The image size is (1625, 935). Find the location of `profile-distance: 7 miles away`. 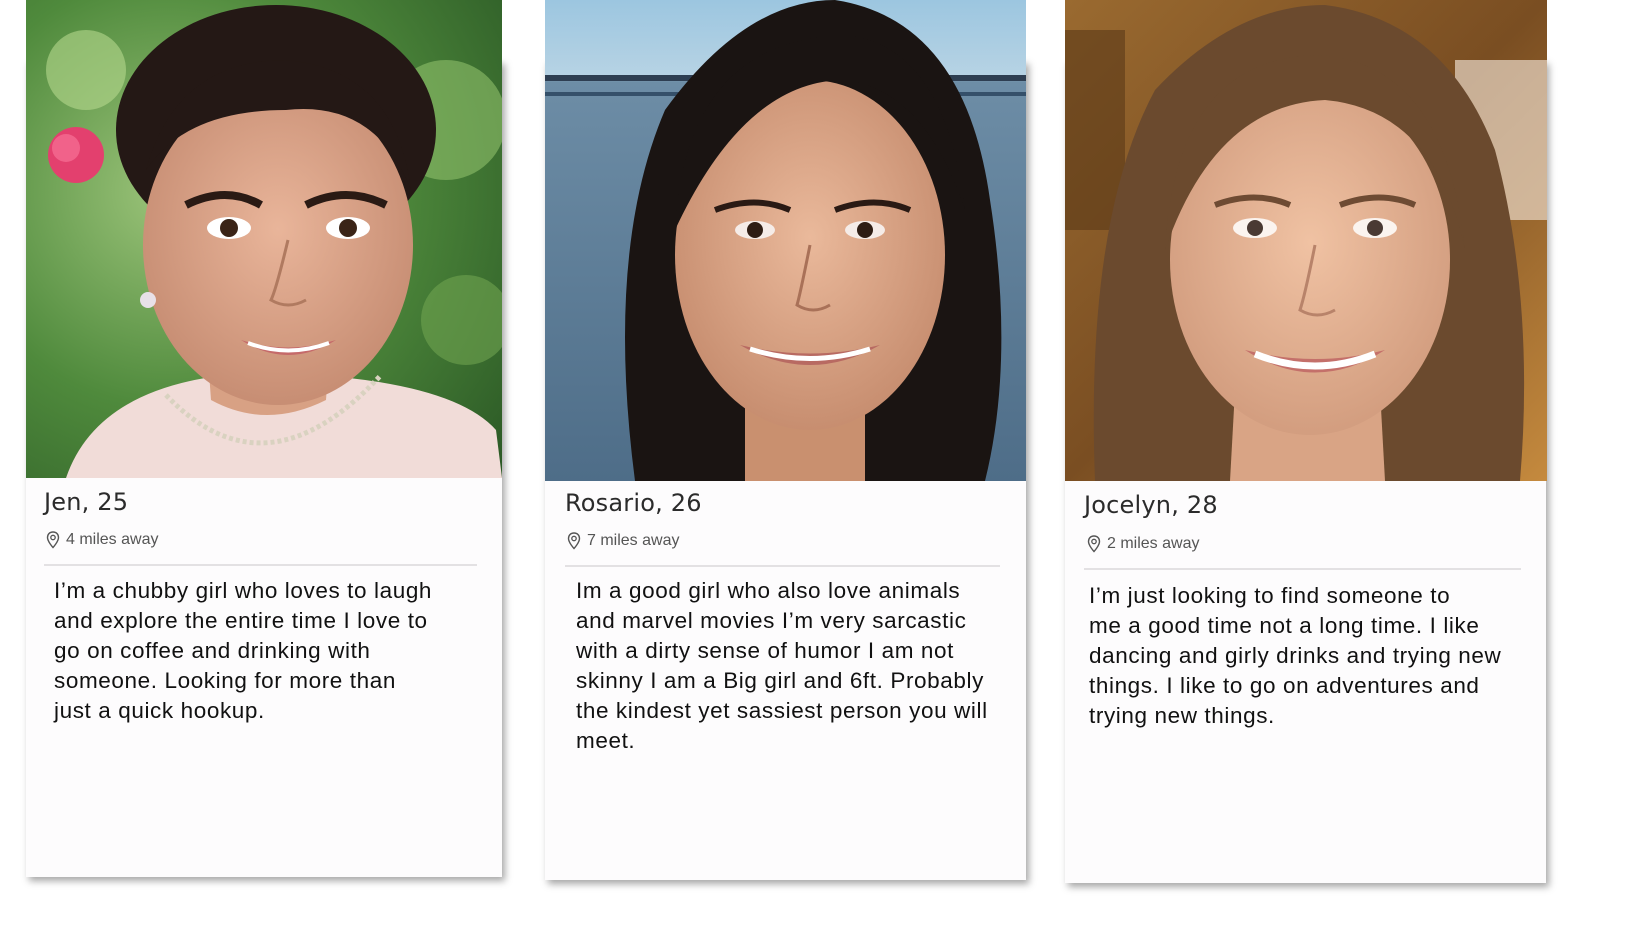

profile-distance: 7 miles away is located at coordinates (623, 541).